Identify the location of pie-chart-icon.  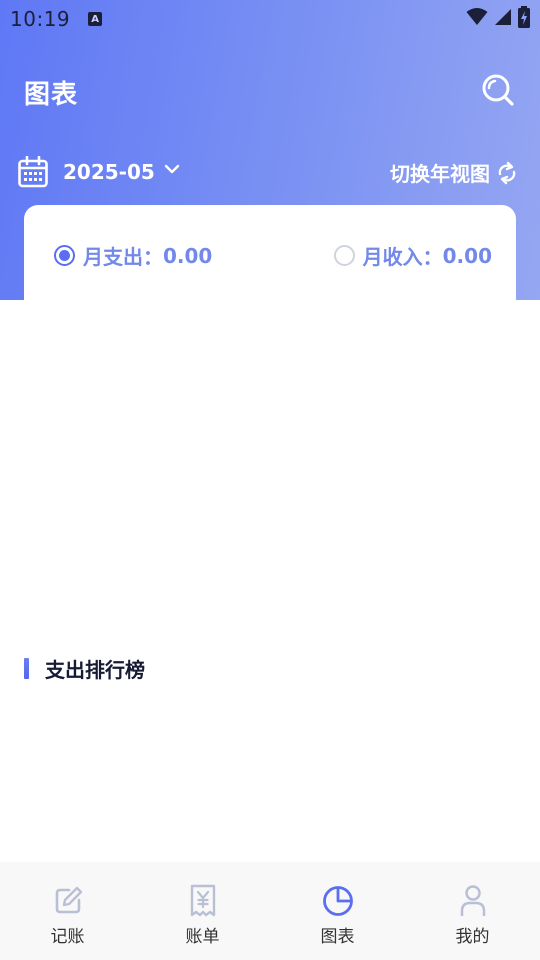
(337, 901).